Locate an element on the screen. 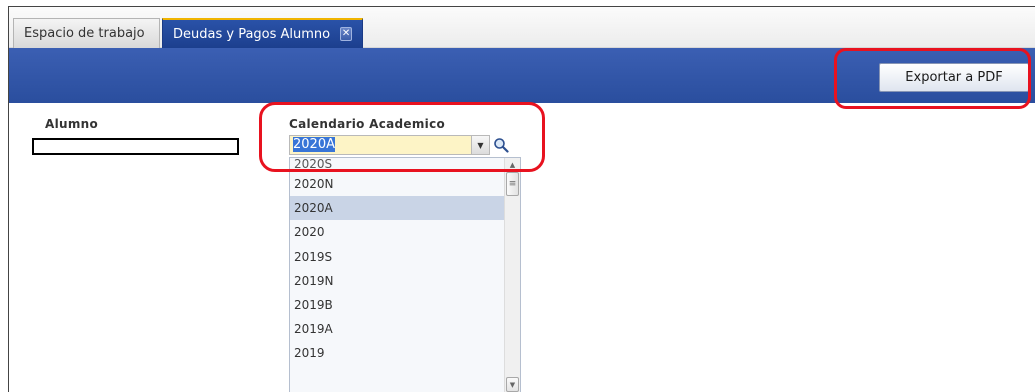  close-icon: ✕ is located at coordinates (346, 34).